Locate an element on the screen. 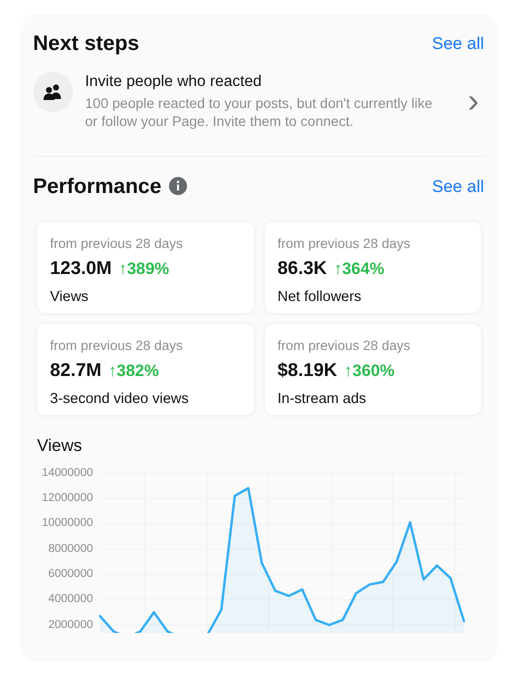 The width and height of the screenshot is (518, 686). info-icon is located at coordinates (178, 186).